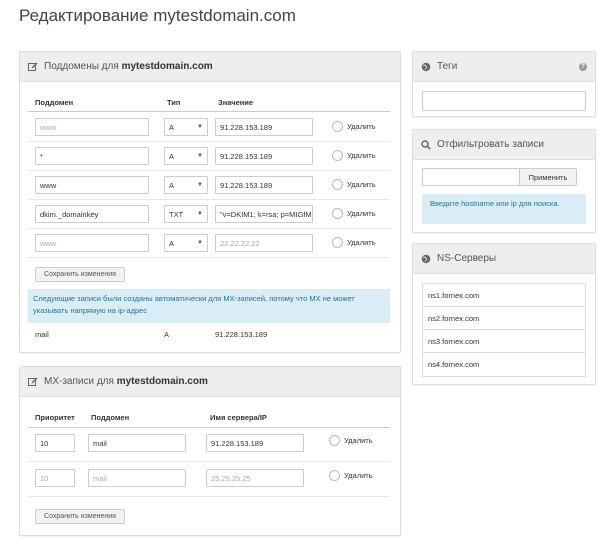 The height and width of the screenshot is (540, 612). What do you see at coordinates (54, 102) in the screenshot?
I see `col-header-subdomain: Поддомен` at bounding box center [54, 102].